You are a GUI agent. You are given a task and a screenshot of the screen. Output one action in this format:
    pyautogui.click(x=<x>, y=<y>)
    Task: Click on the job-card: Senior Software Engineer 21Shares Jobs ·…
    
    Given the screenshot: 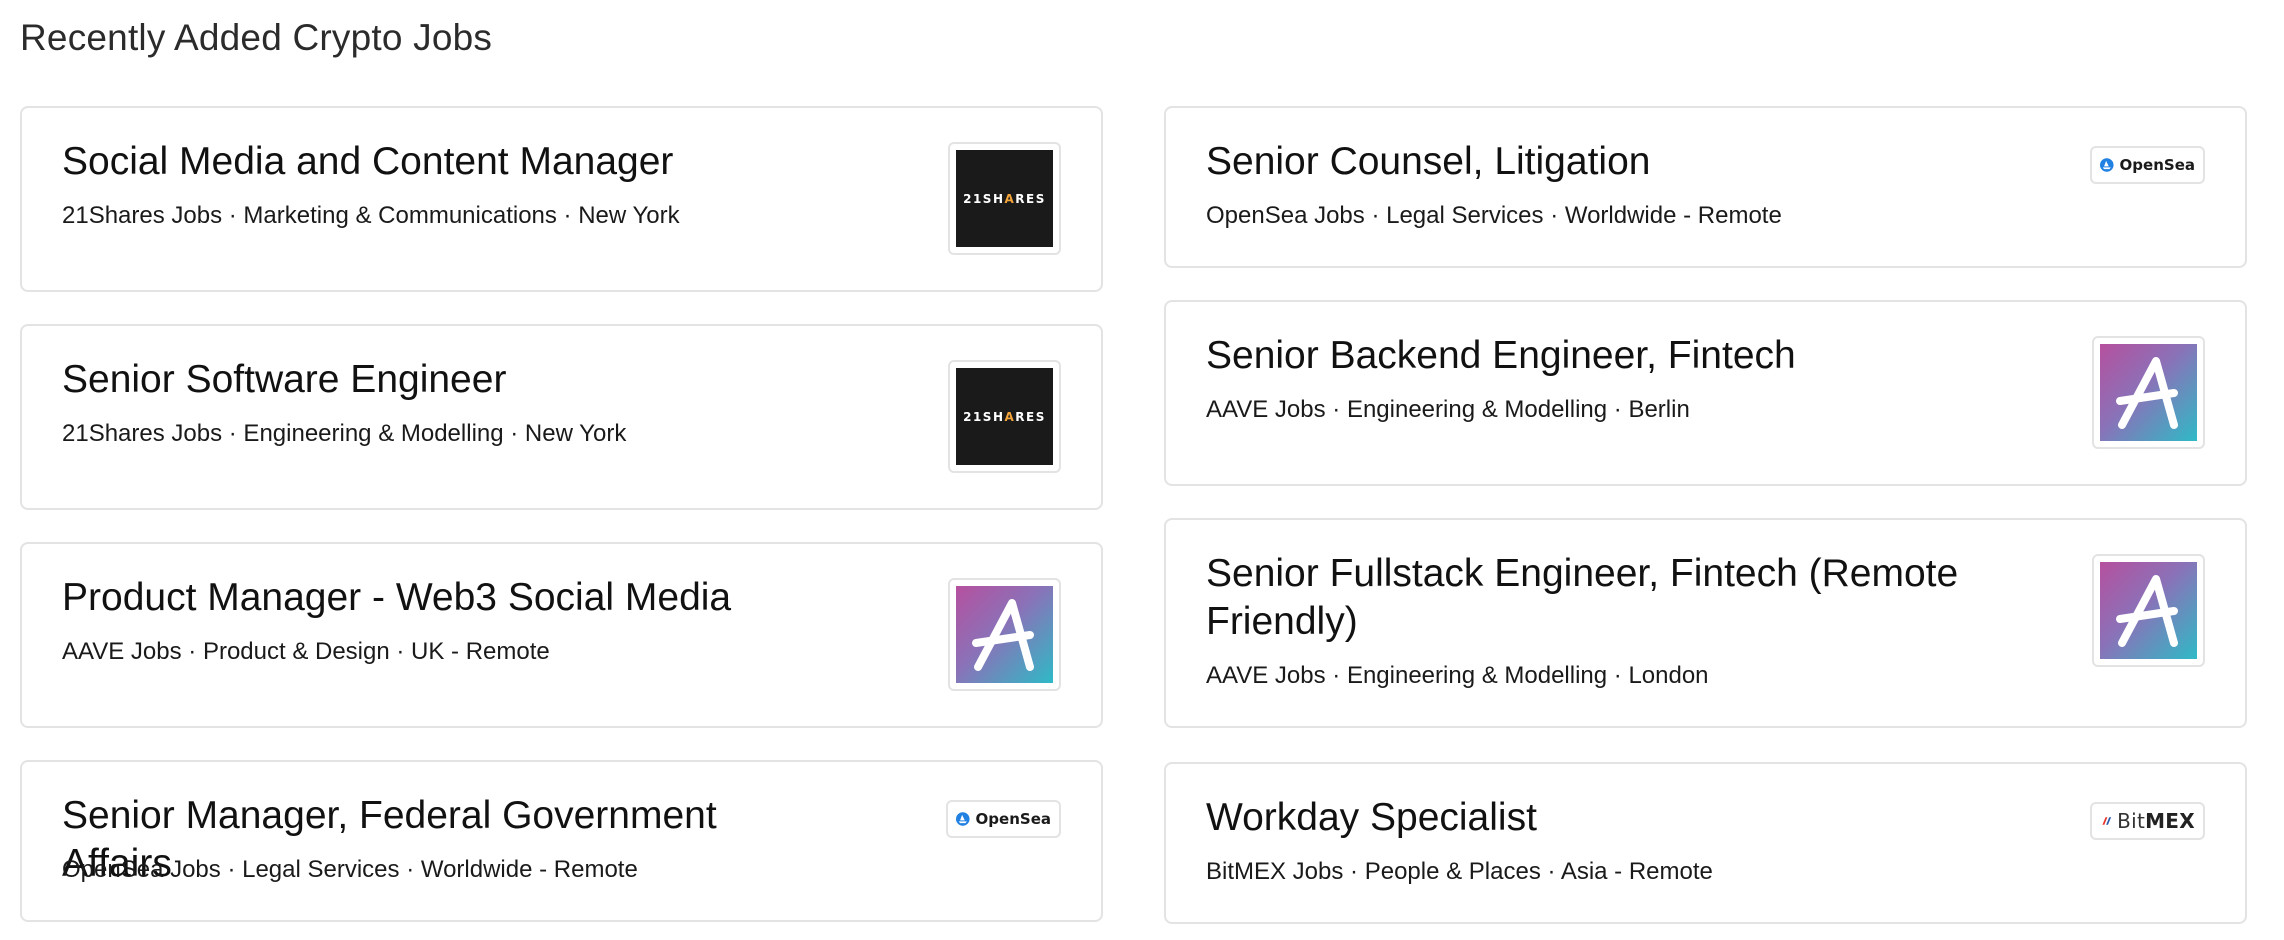 What is the action you would take?
    pyautogui.click(x=561, y=417)
    